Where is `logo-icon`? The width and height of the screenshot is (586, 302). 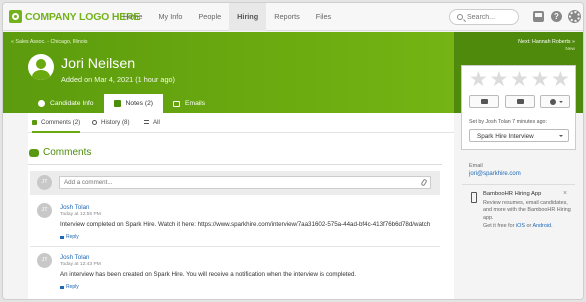
logo-icon is located at coordinates (15, 16).